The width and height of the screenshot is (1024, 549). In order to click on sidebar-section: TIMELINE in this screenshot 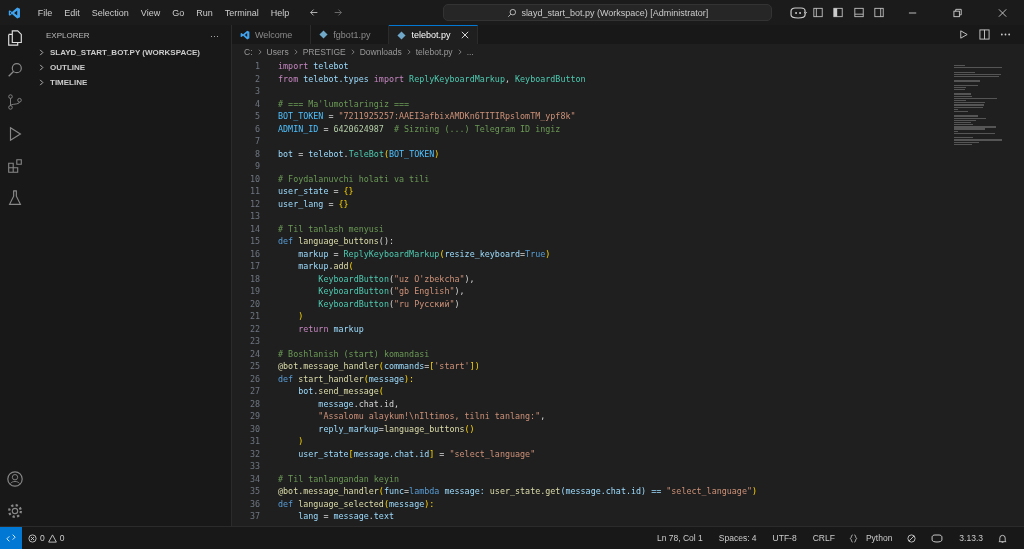, I will do `click(130, 82)`.